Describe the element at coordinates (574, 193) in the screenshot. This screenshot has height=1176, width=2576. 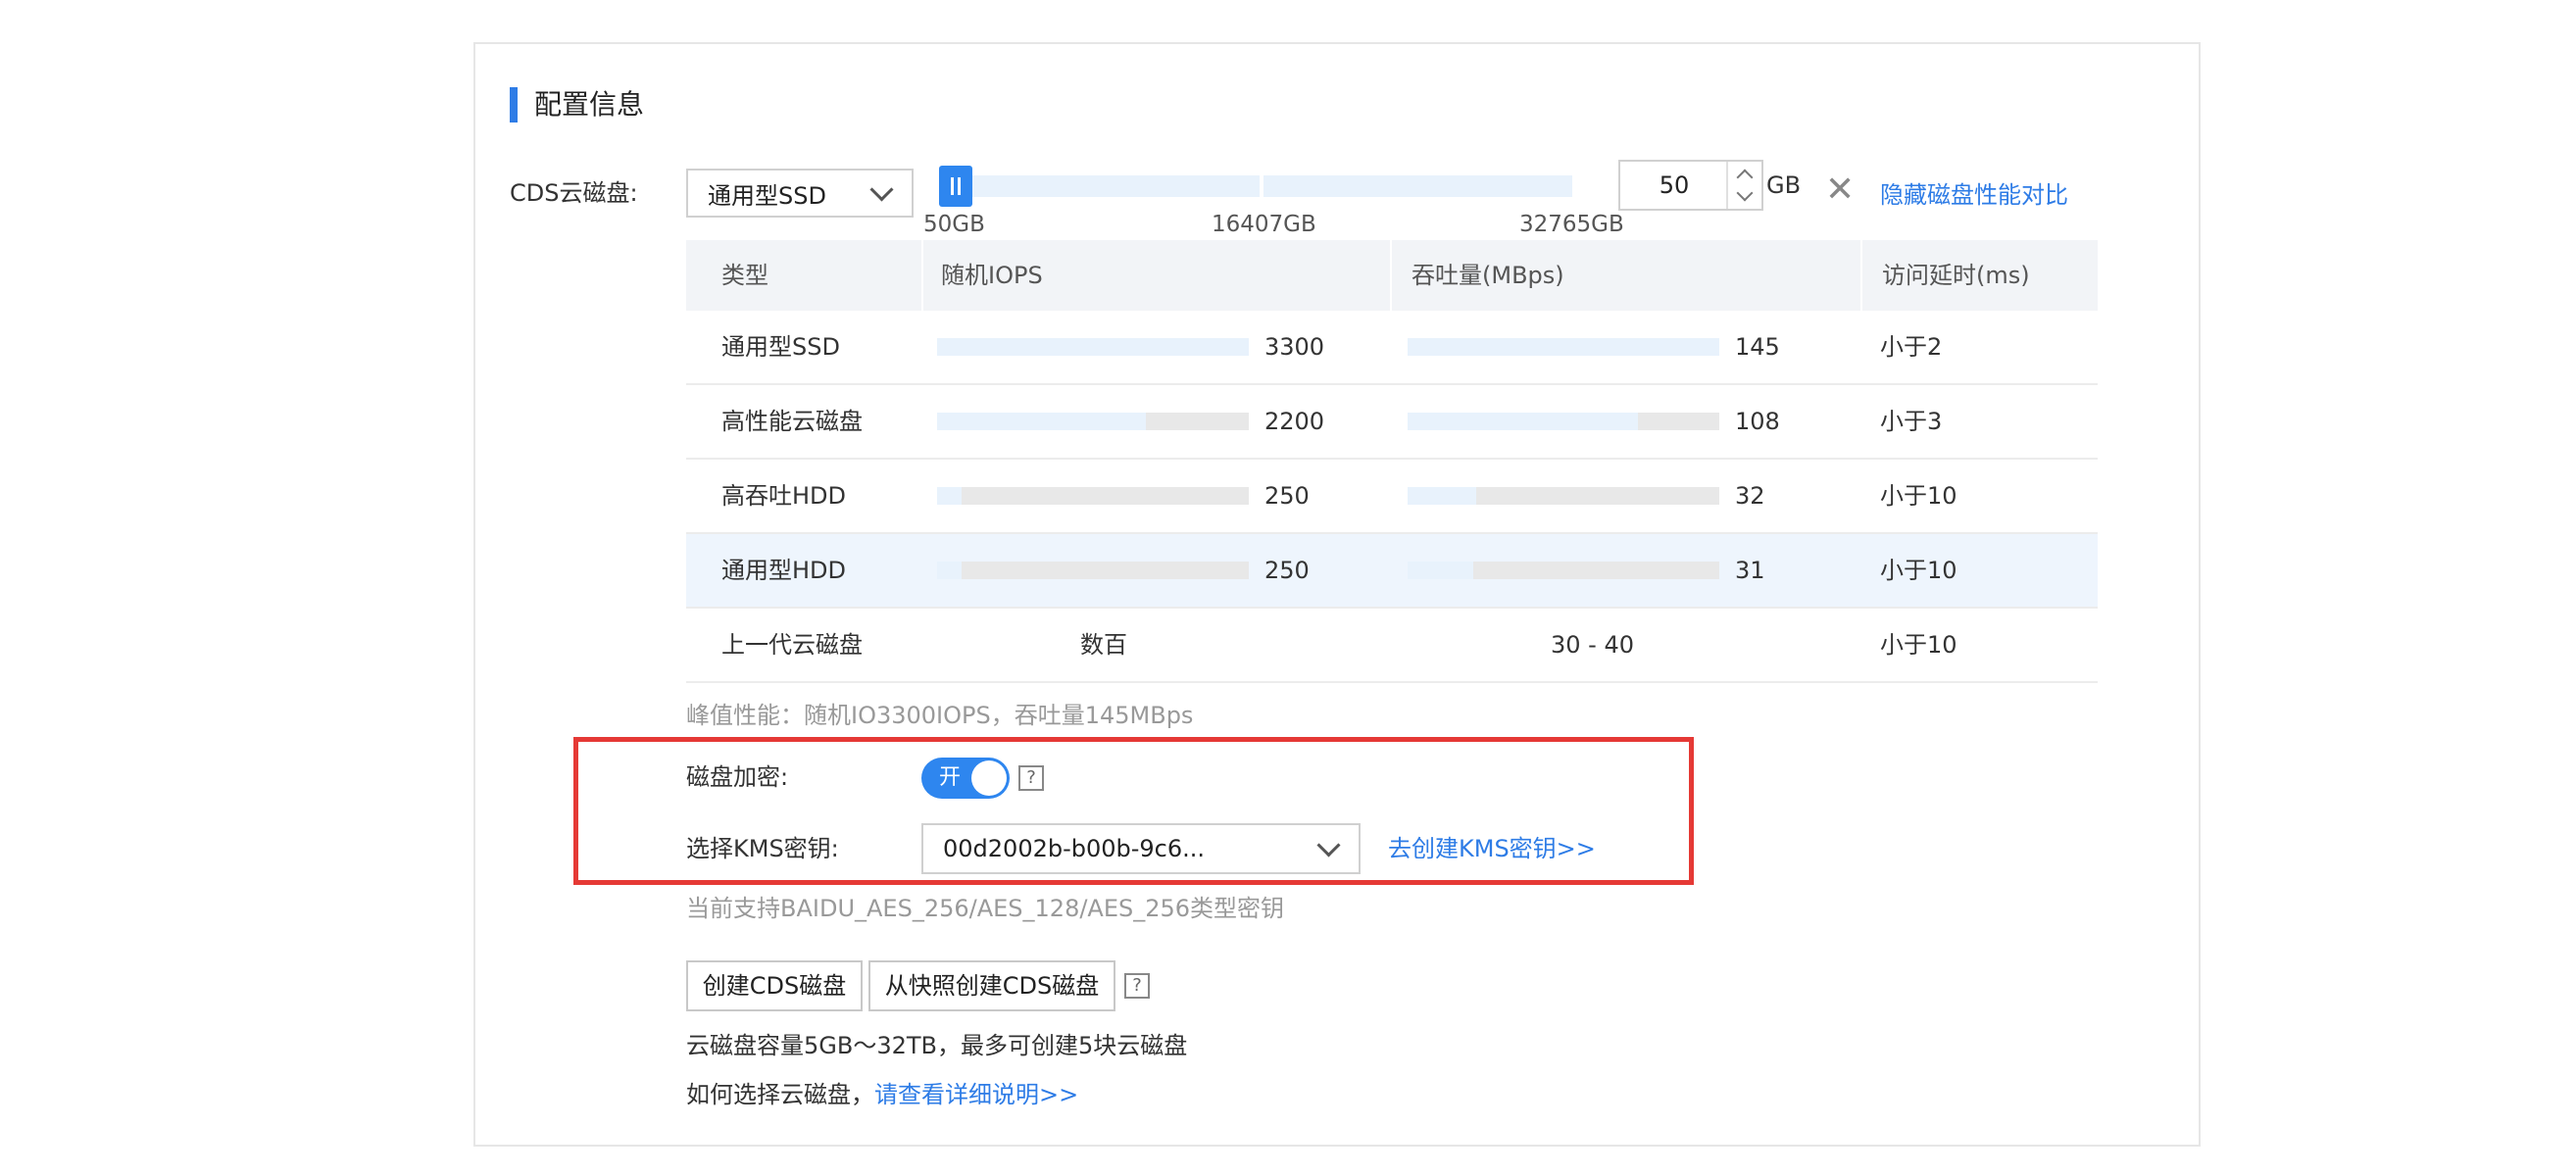
I see `cds-label: CDS云磁盘:` at that location.